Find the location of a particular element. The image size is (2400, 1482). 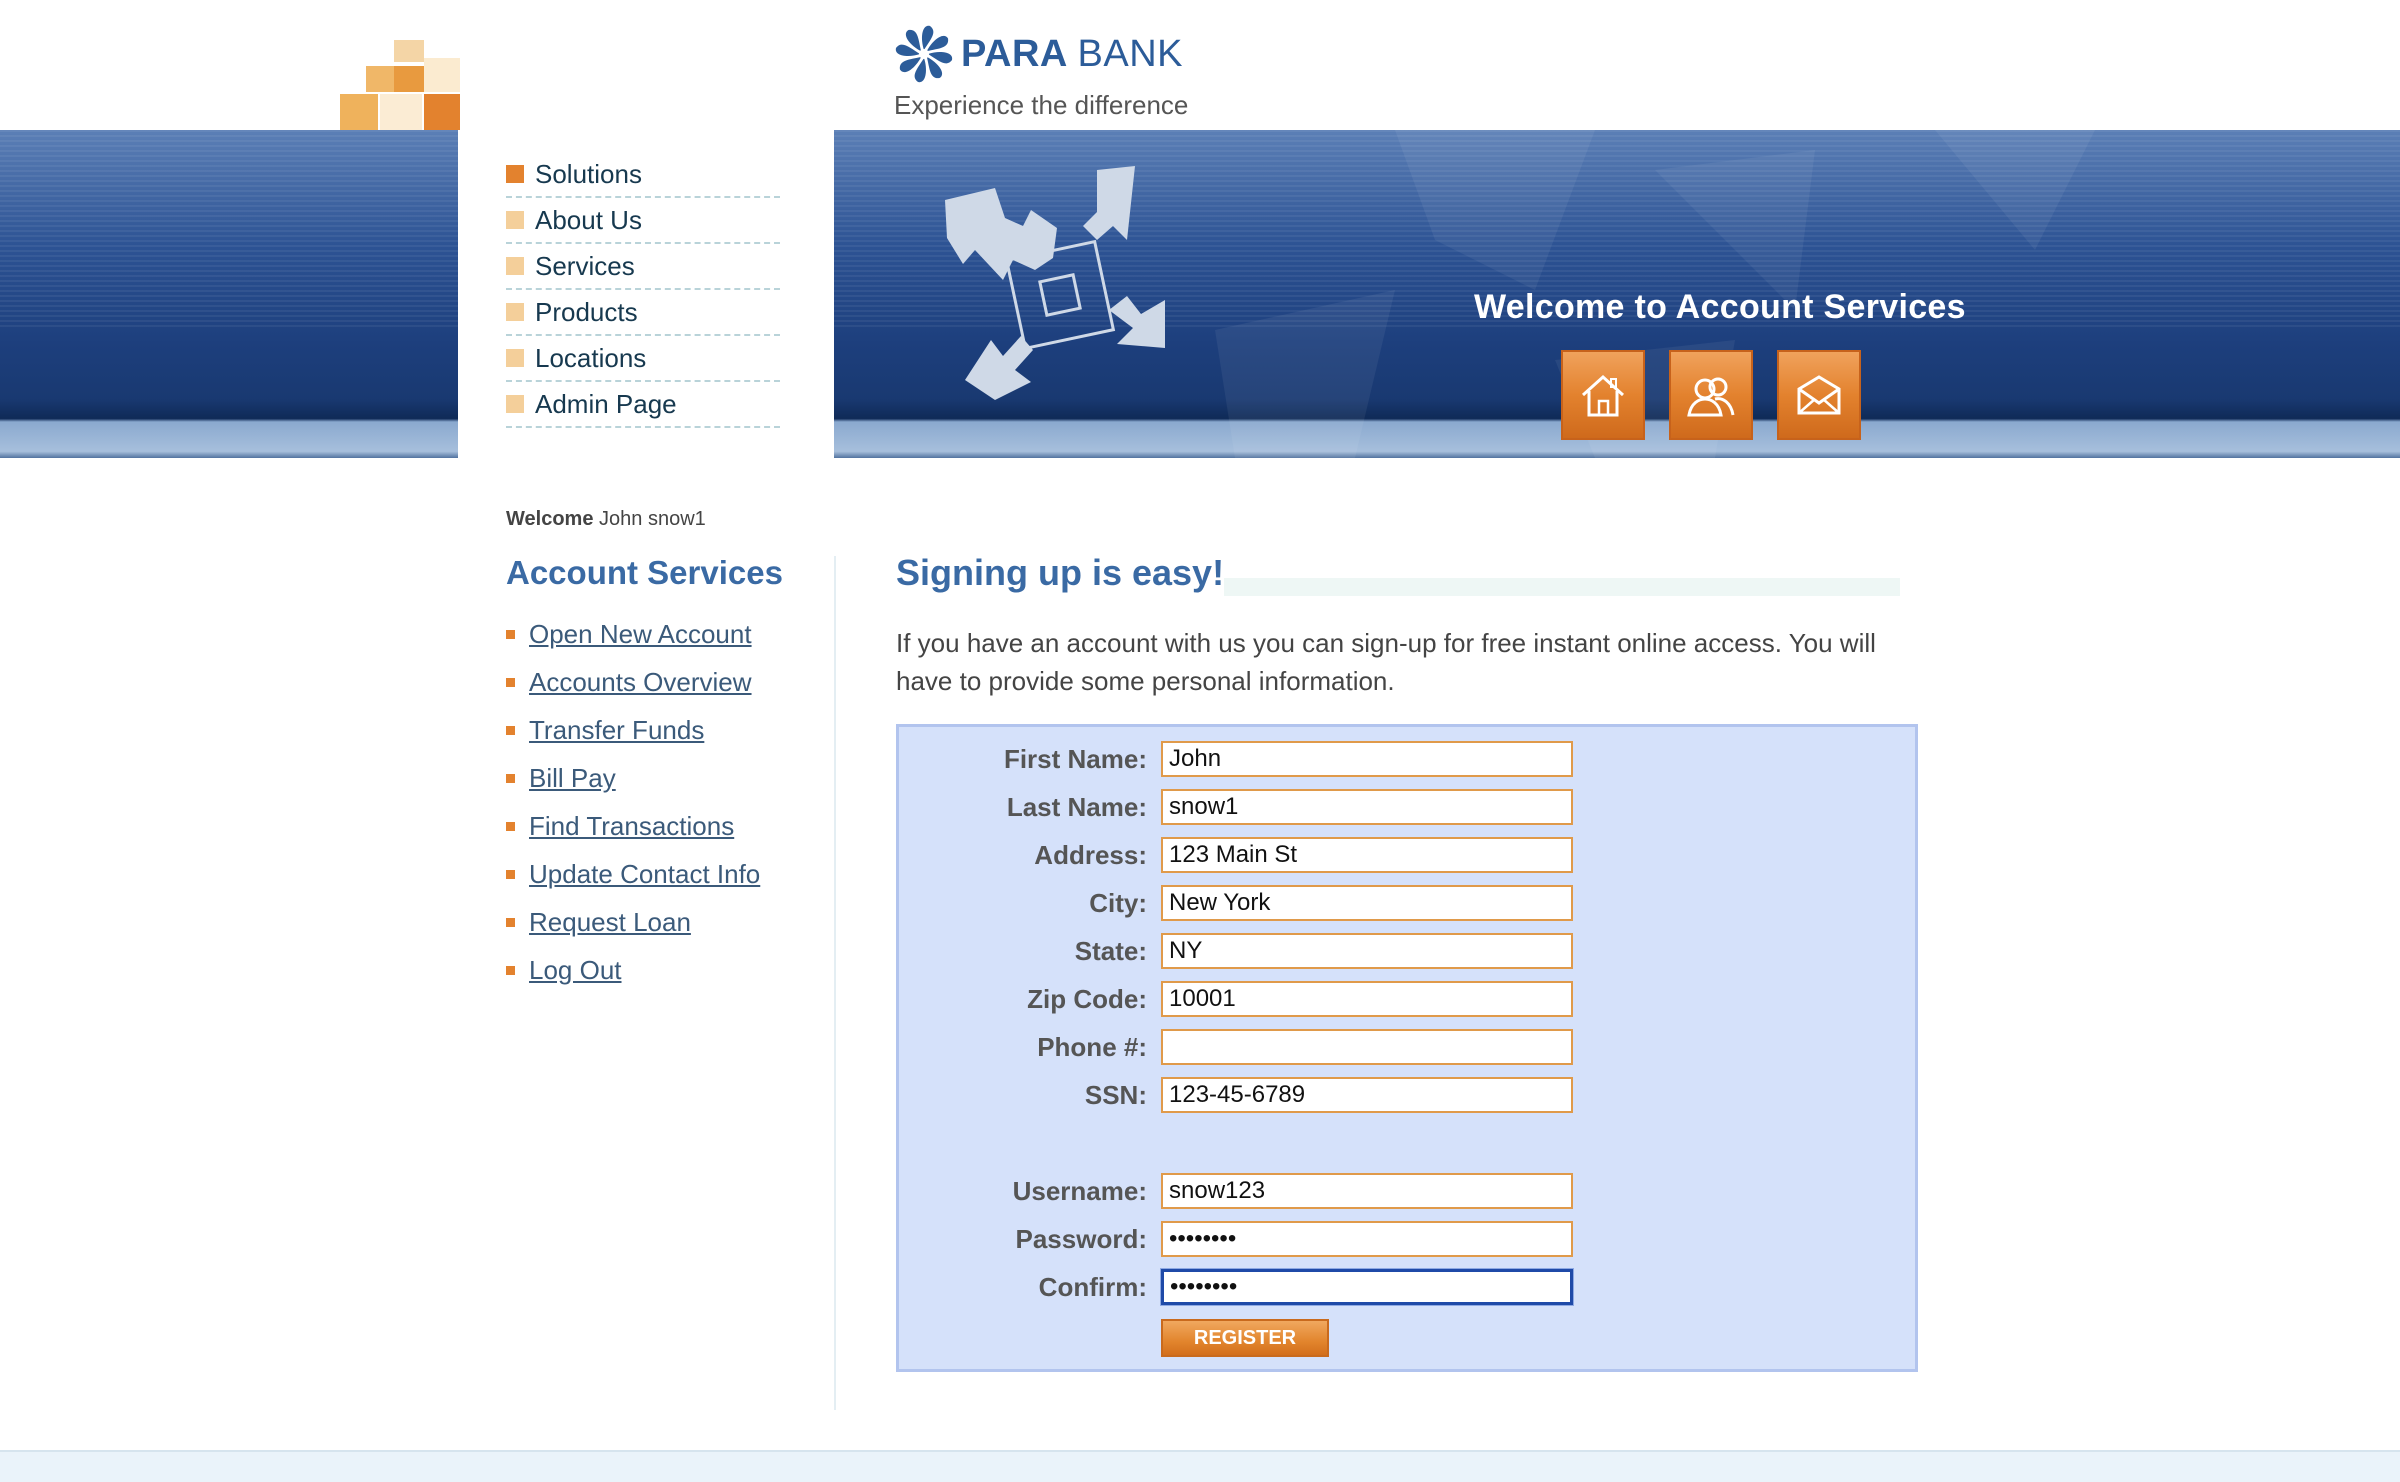

title-underline is located at coordinates (1562, 587).